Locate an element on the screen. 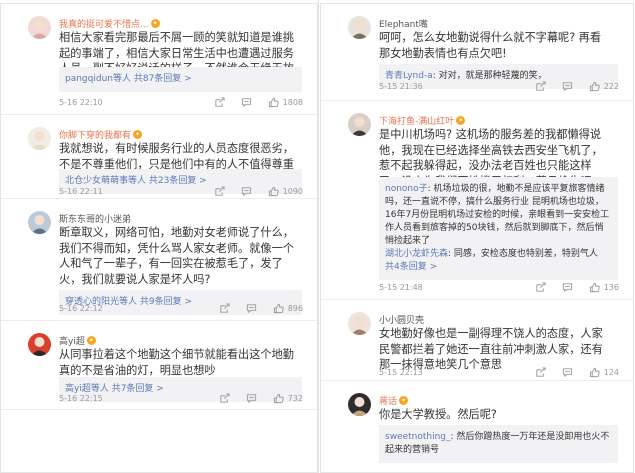  comment-text-body: 从同事拉着这个地勤这个细节就能看出这个地勤真的不是省油的灯，明显也想吵 is located at coordinates (176, 362).